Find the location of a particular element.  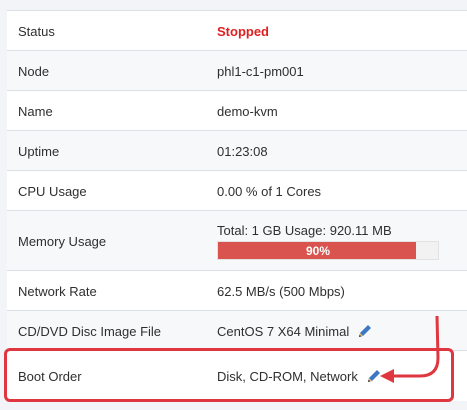

row-boot-order: Boot Order Disk, CD-ROM, Network is located at coordinates (237, 375).